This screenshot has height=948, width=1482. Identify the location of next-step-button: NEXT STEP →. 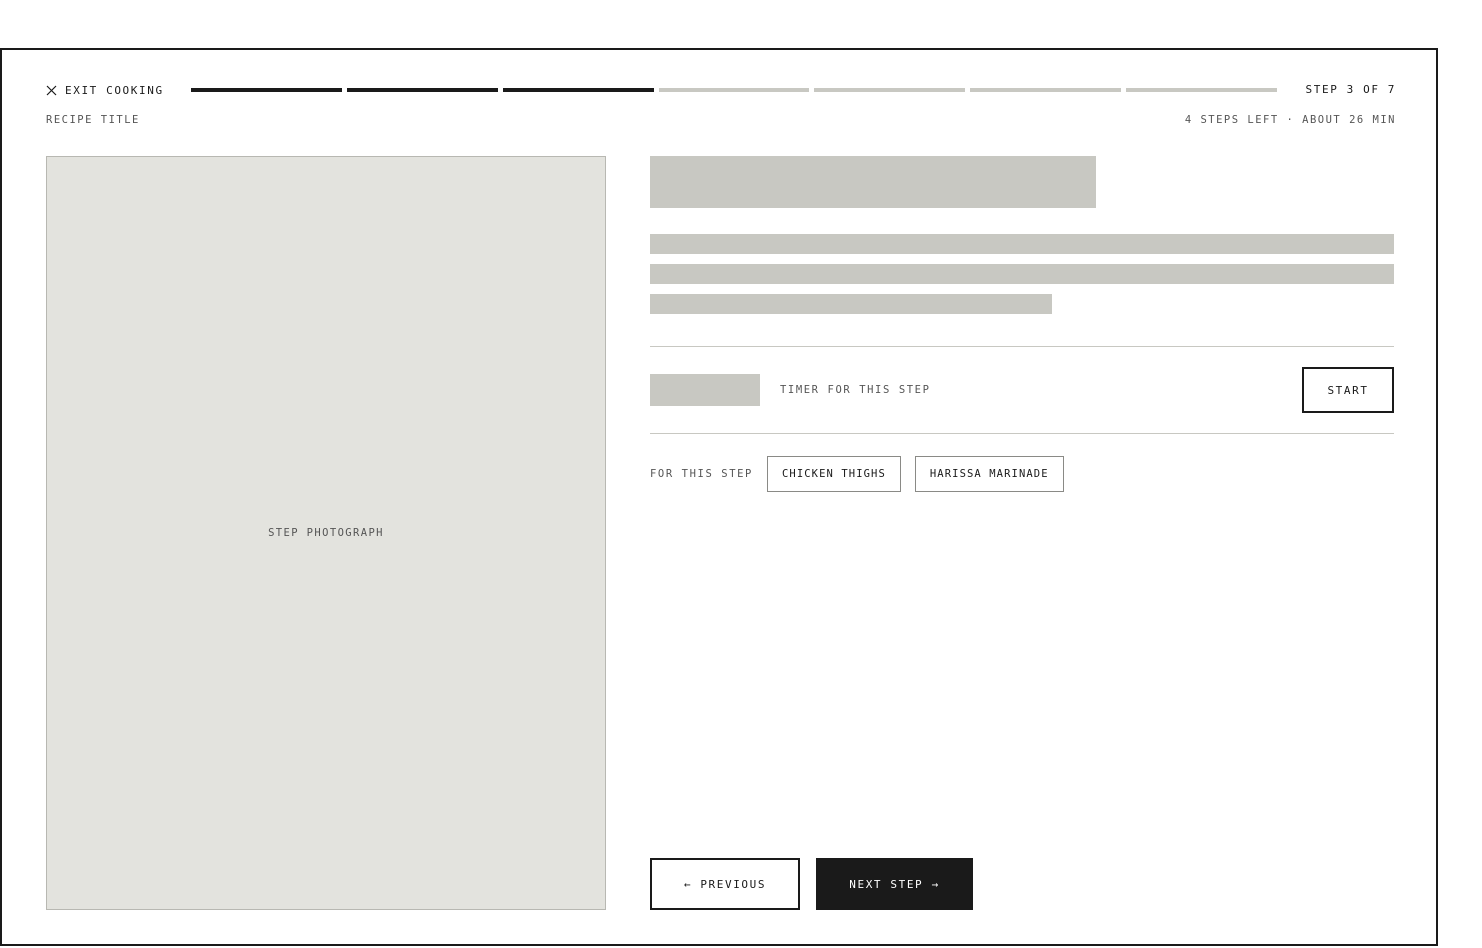
(894, 884).